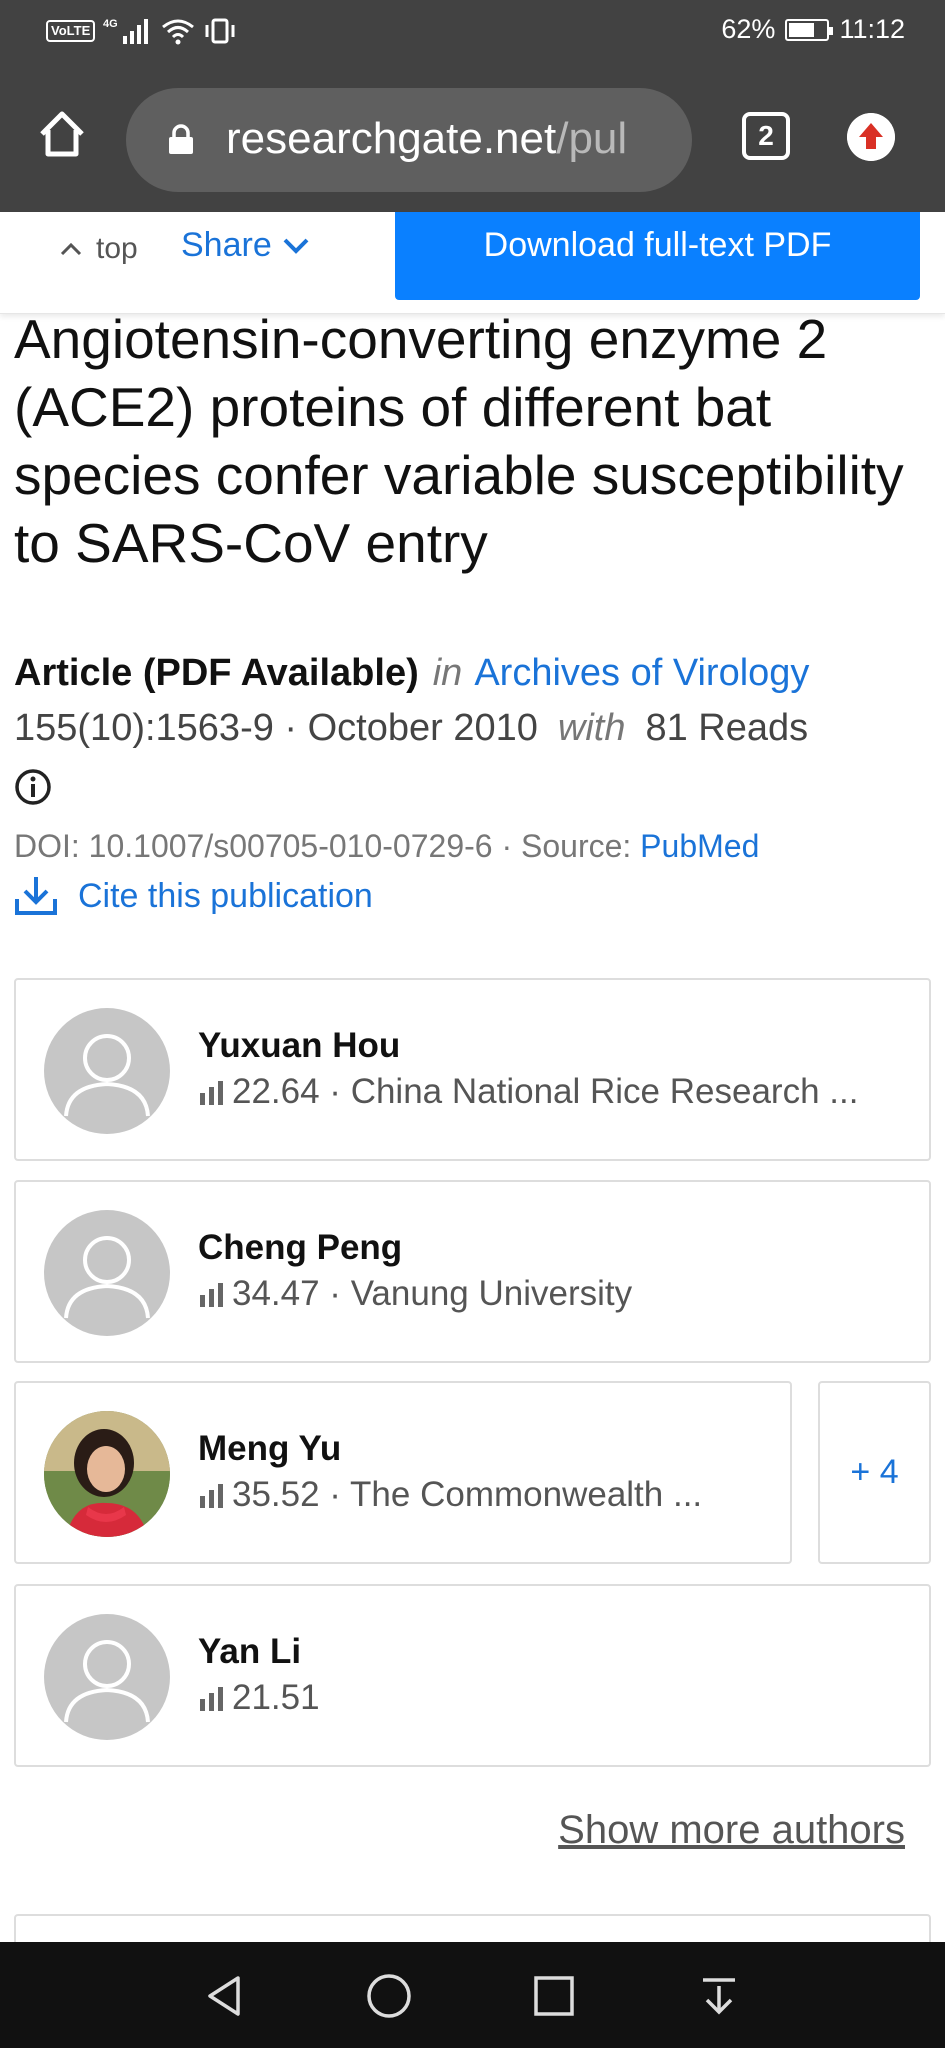  I want to click on update-icon, so click(871, 137).